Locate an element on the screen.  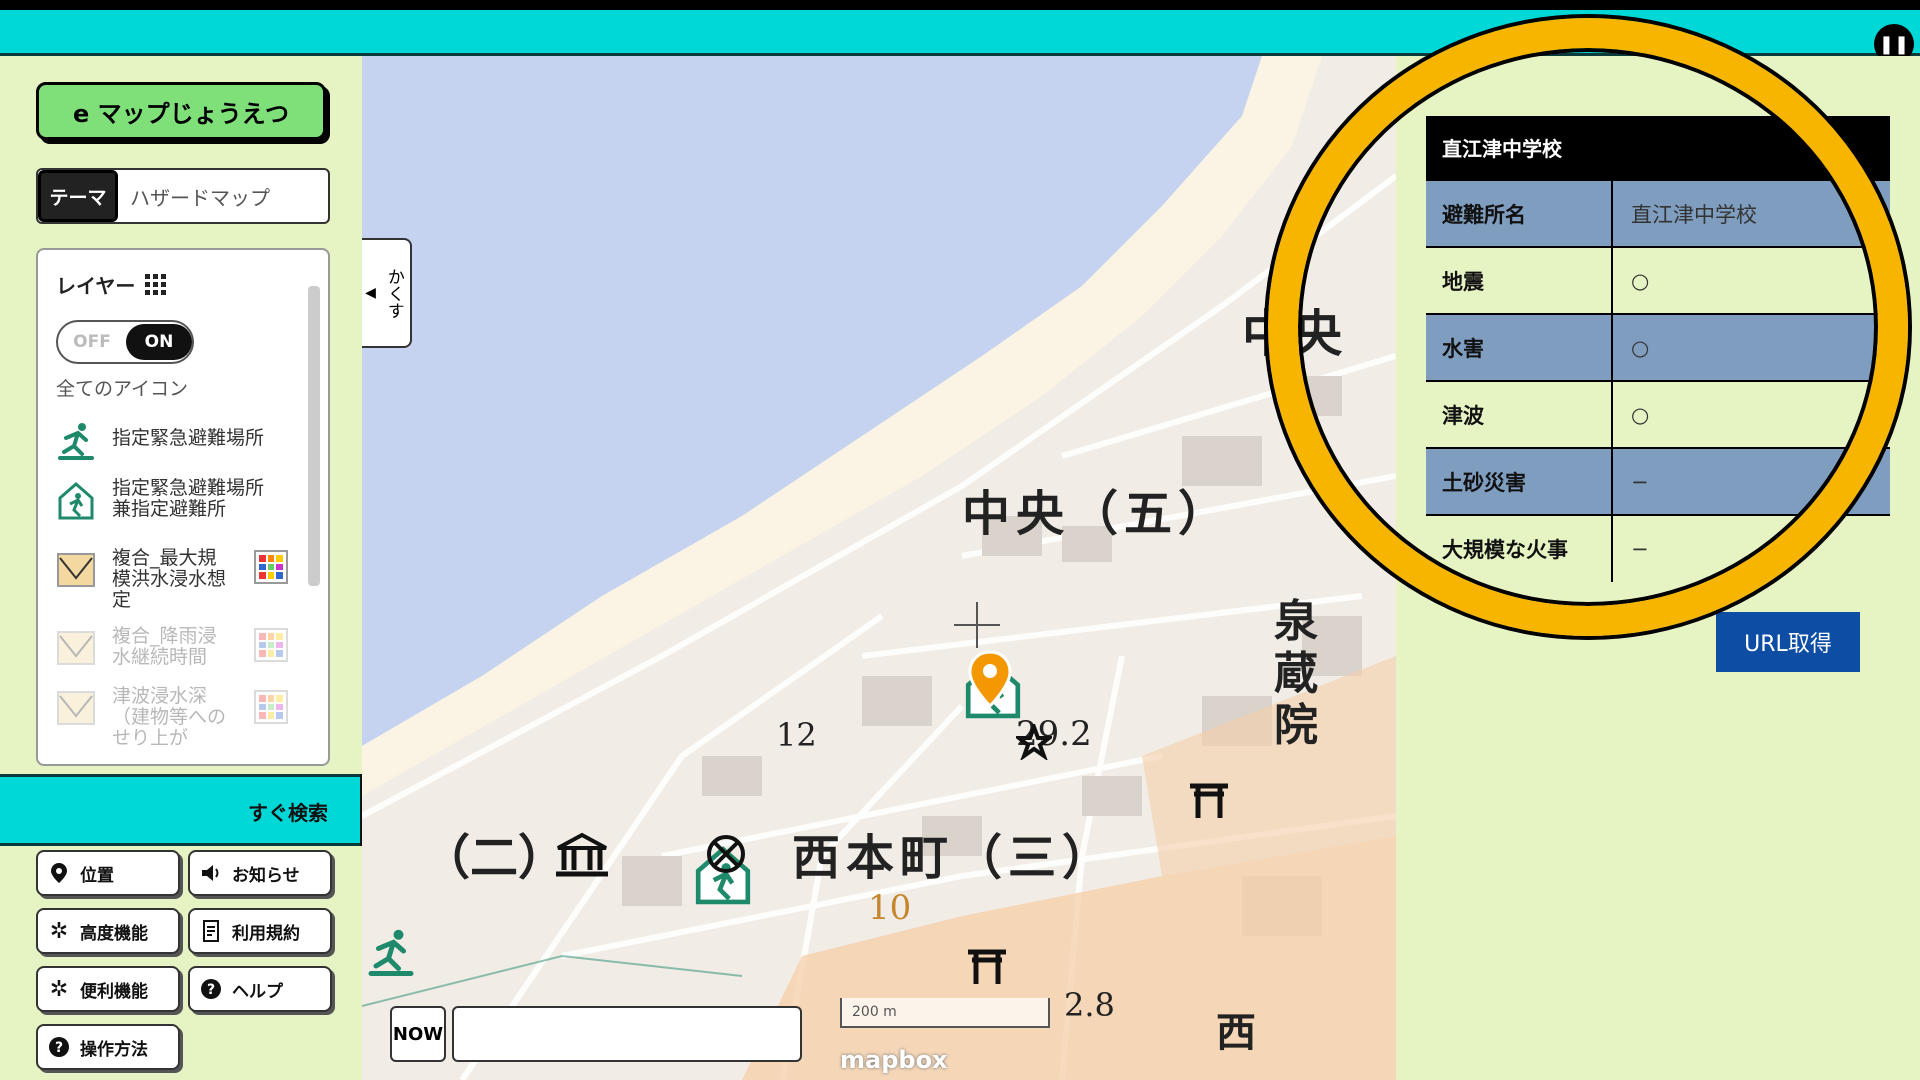
howto-button: ? 操作方法 is located at coordinates (108, 1047).